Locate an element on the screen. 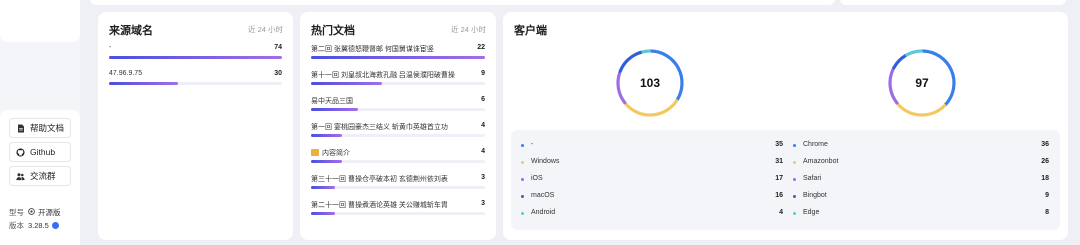  sidebar: 设置 帮助文档 Github 交流群 型号 开源版 版本 3.28.5 is located at coordinates (40, 122).